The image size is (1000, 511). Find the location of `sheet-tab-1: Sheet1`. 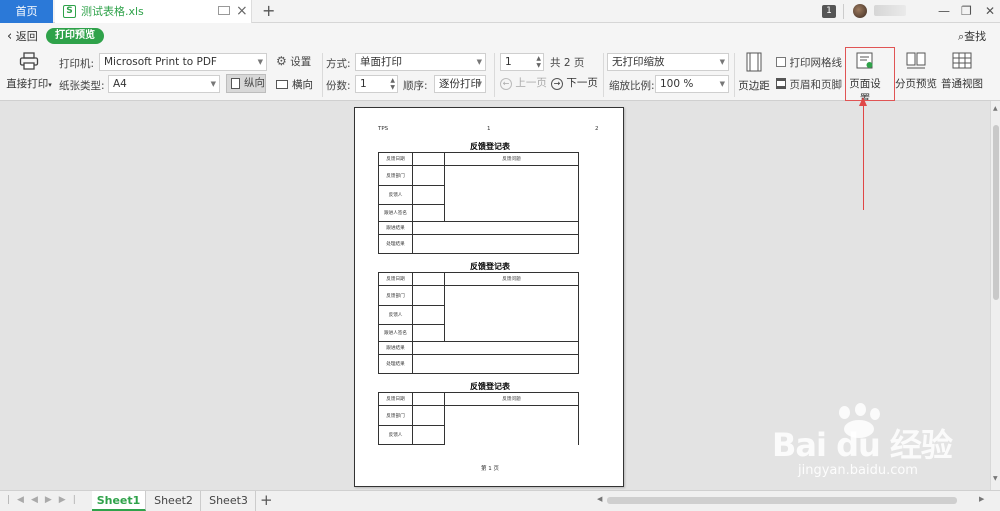

sheet-tab-1: Sheet1 is located at coordinates (119, 501).